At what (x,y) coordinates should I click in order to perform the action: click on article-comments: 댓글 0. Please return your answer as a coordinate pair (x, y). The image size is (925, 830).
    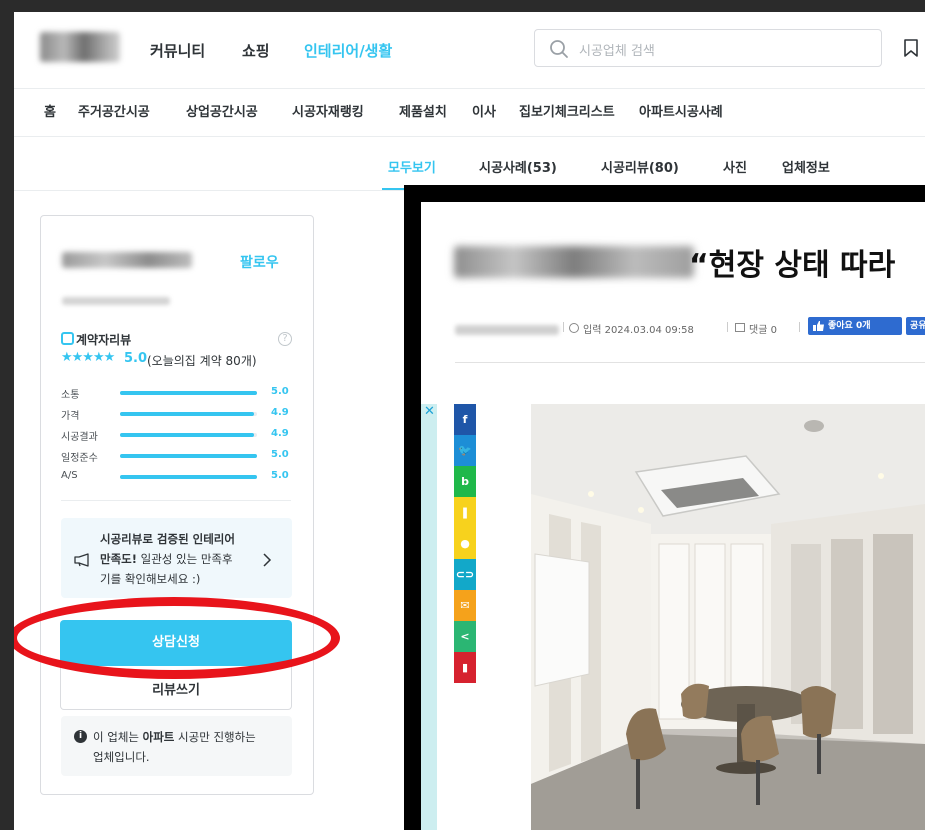
    Looking at the image, I should click on (763, 328).